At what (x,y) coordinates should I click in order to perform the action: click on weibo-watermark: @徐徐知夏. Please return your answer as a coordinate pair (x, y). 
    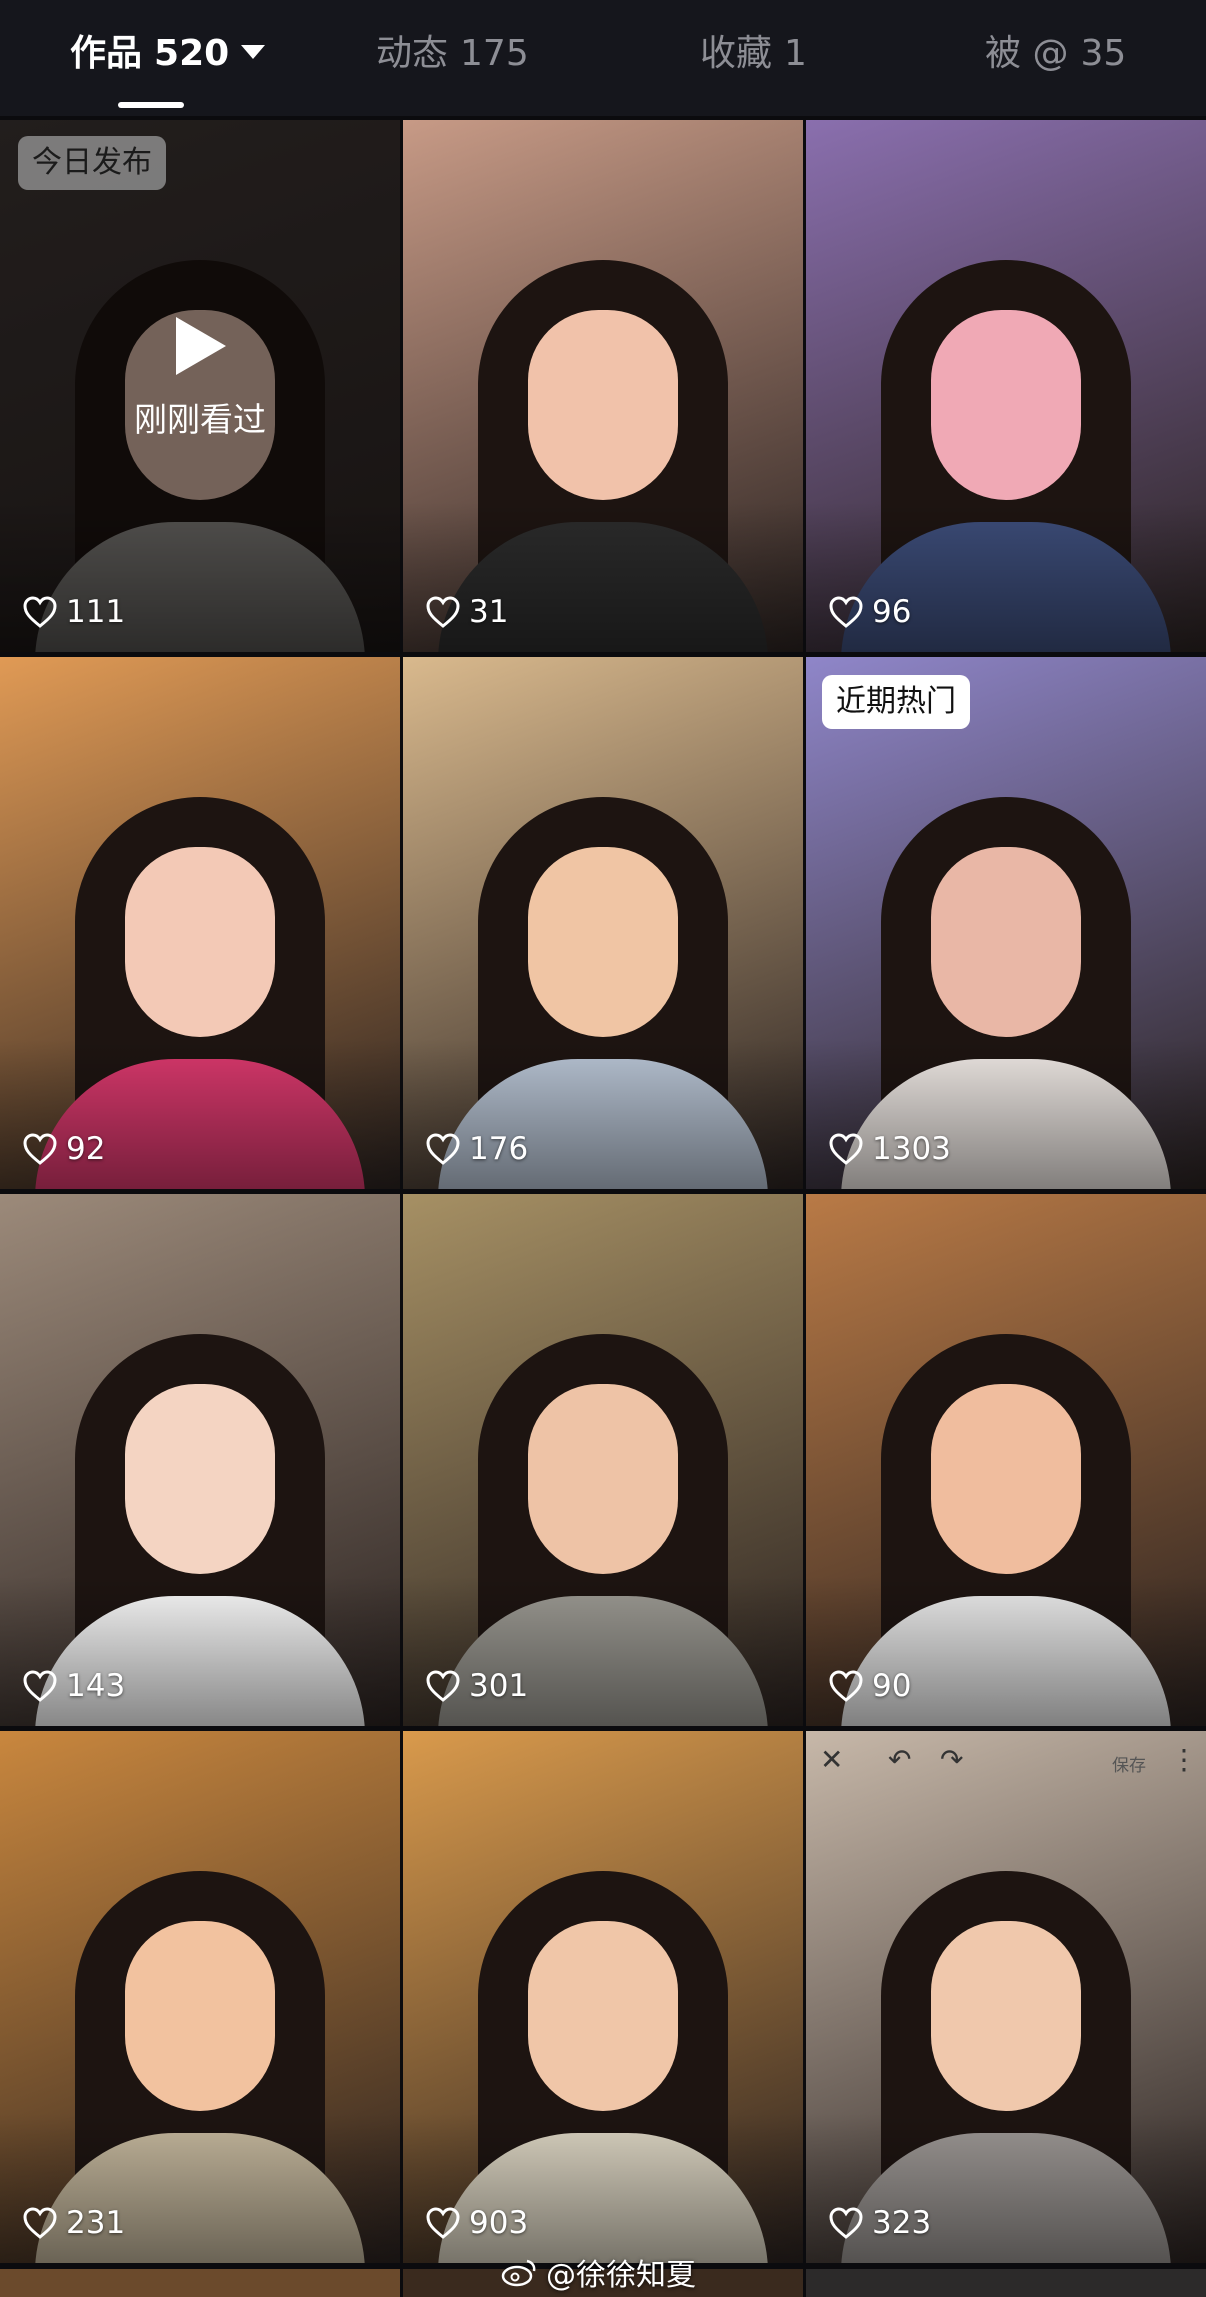
    Looking at the image, I should click on (598, 2272).